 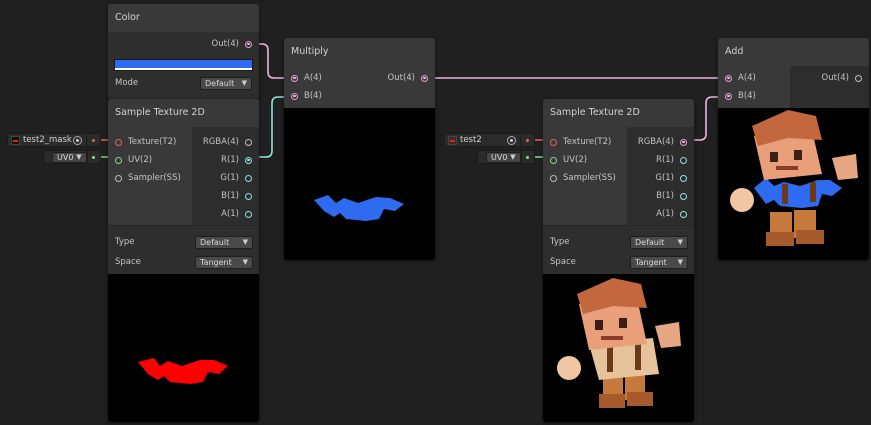 What do you see at coordinates (660, 196) in the screenshot?
I see `sample2-b-output: B(1)` at bounding box center [660, 196].